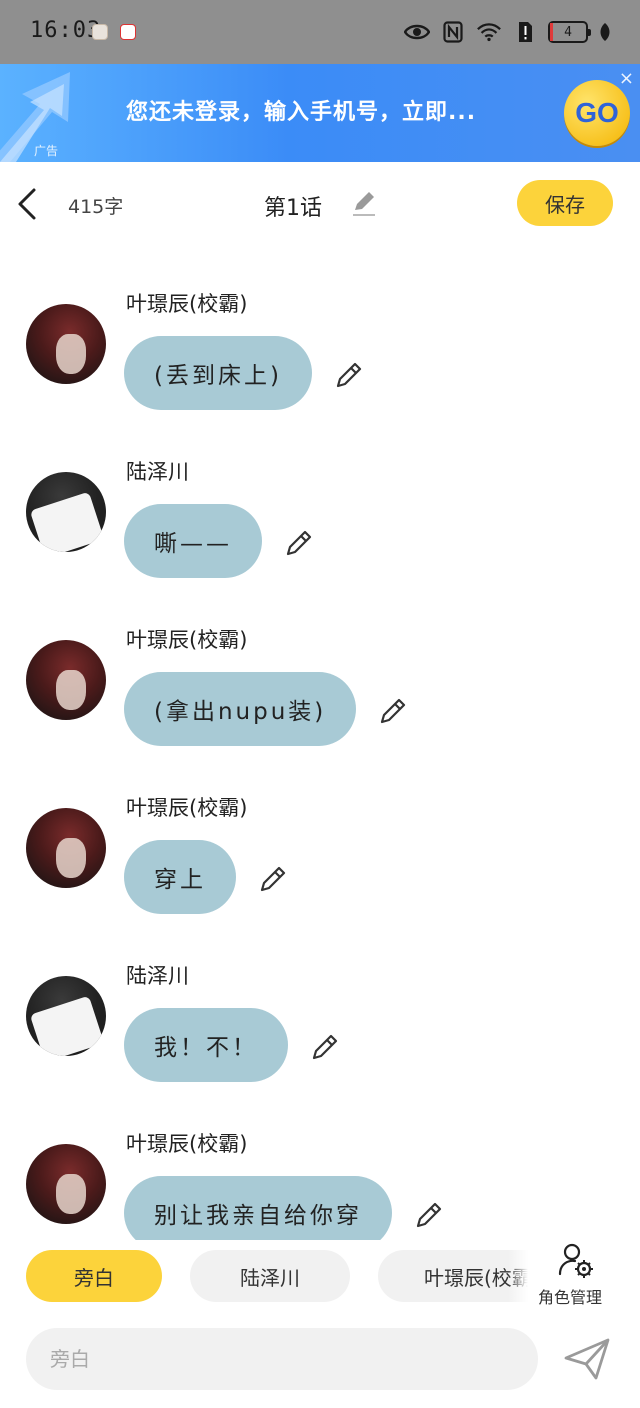  I want to click on message-row: 叶璟辰(校霸) 穿上, so click(320, 836).